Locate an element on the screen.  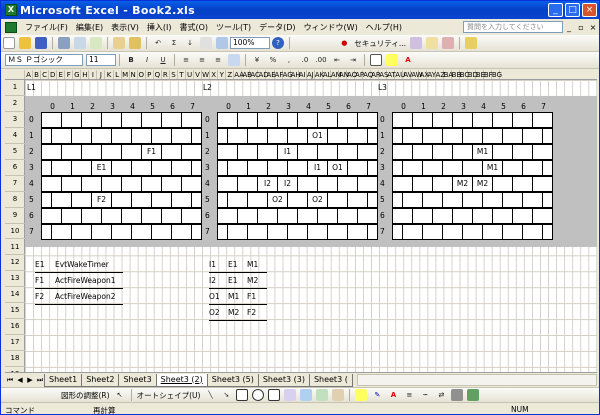
row-header-4: 4 is located at coordinates (15, 136).